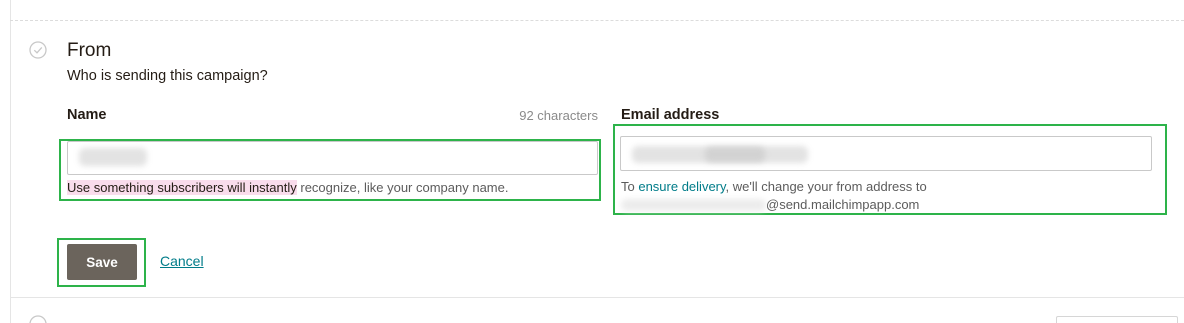 This screenshot has width=1184, height=323. Describe the element at coordinates (89, 50) in the screenshot. I see `section-title: From` at that location.